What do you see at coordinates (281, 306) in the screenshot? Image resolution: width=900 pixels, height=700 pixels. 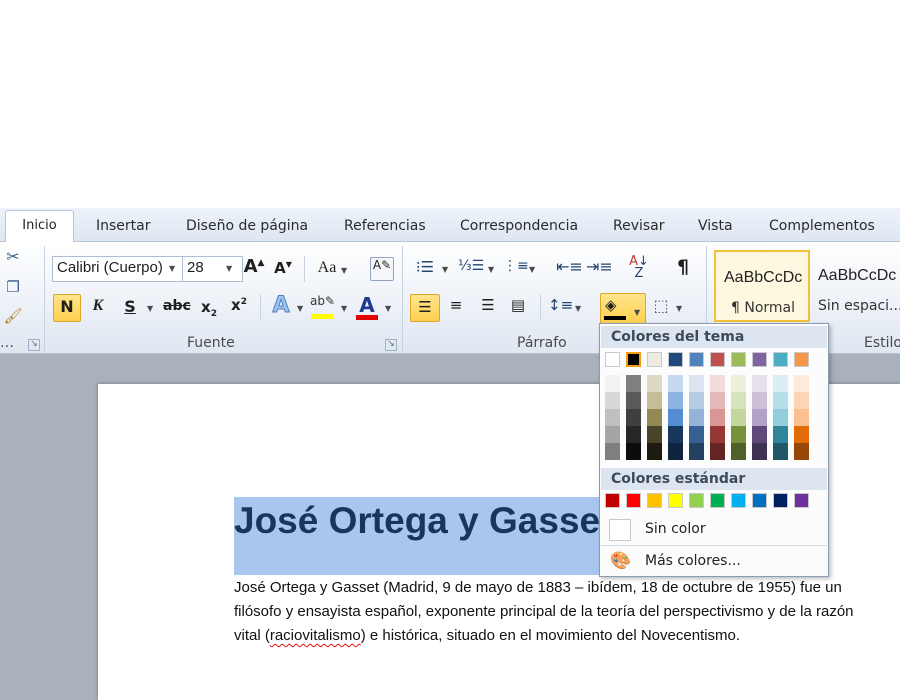 I see `text-effects-icon: A` at bounding box center [281, 306].